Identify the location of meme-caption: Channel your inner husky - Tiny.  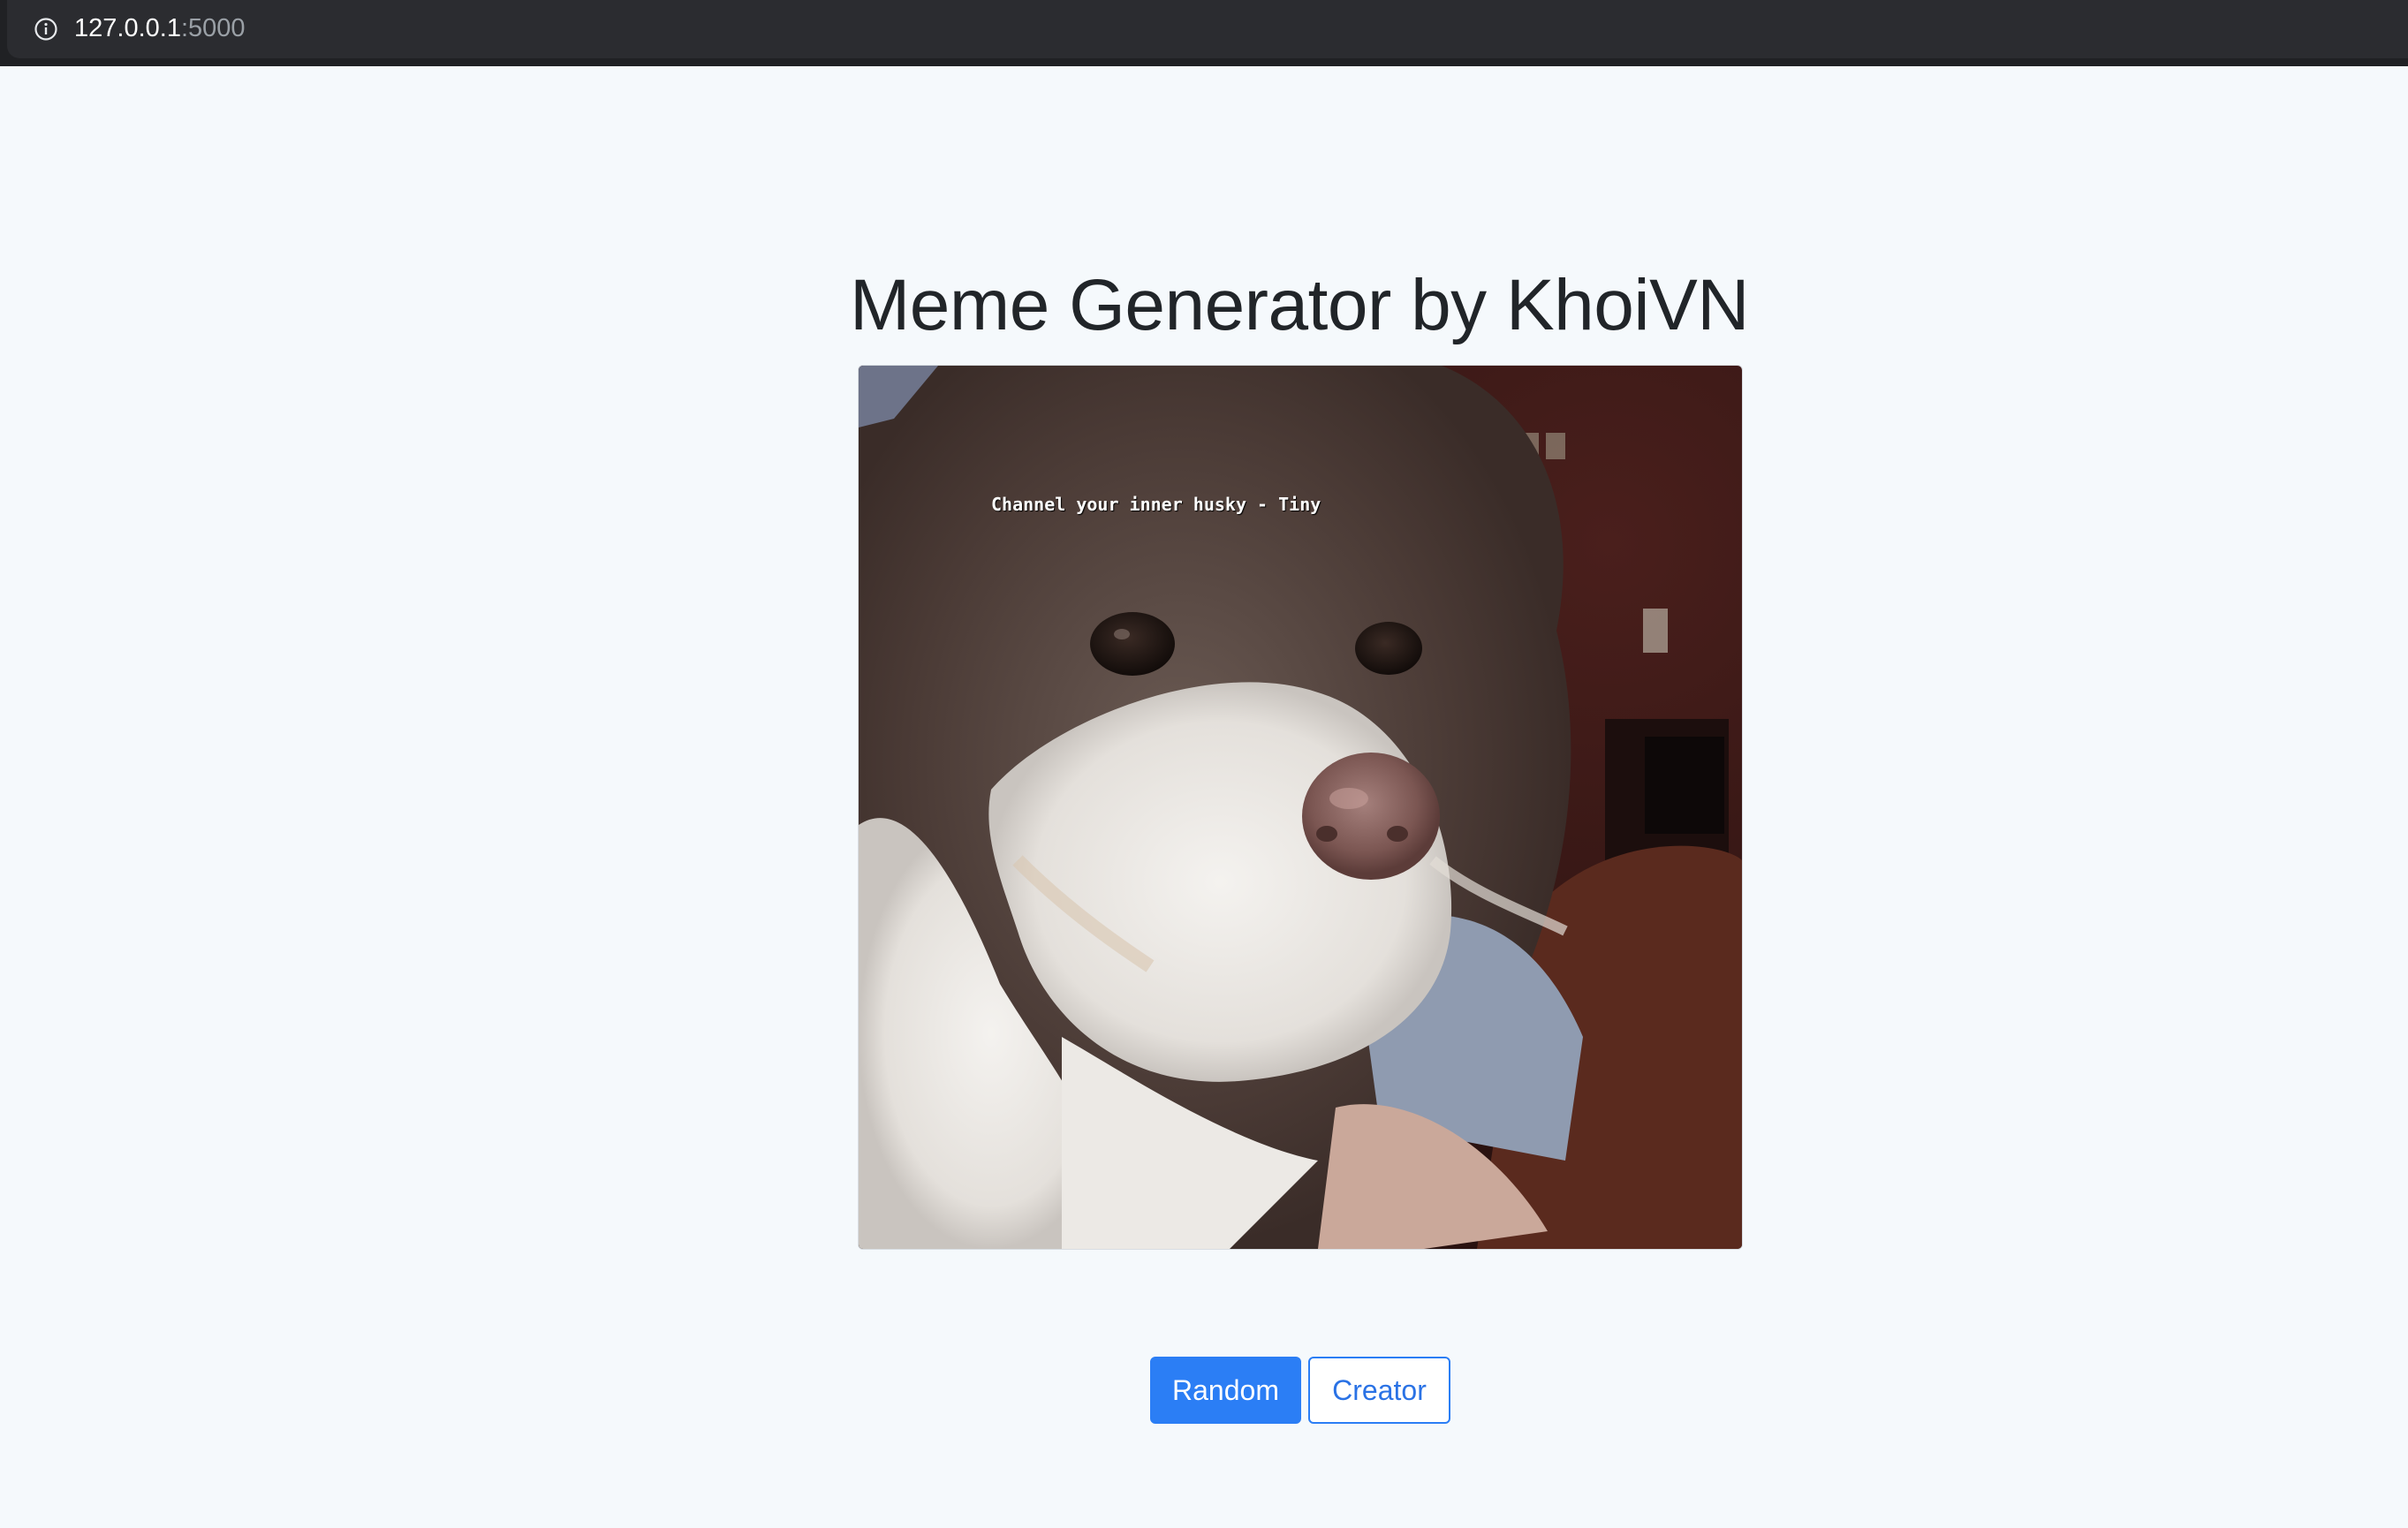
(1156, 504).